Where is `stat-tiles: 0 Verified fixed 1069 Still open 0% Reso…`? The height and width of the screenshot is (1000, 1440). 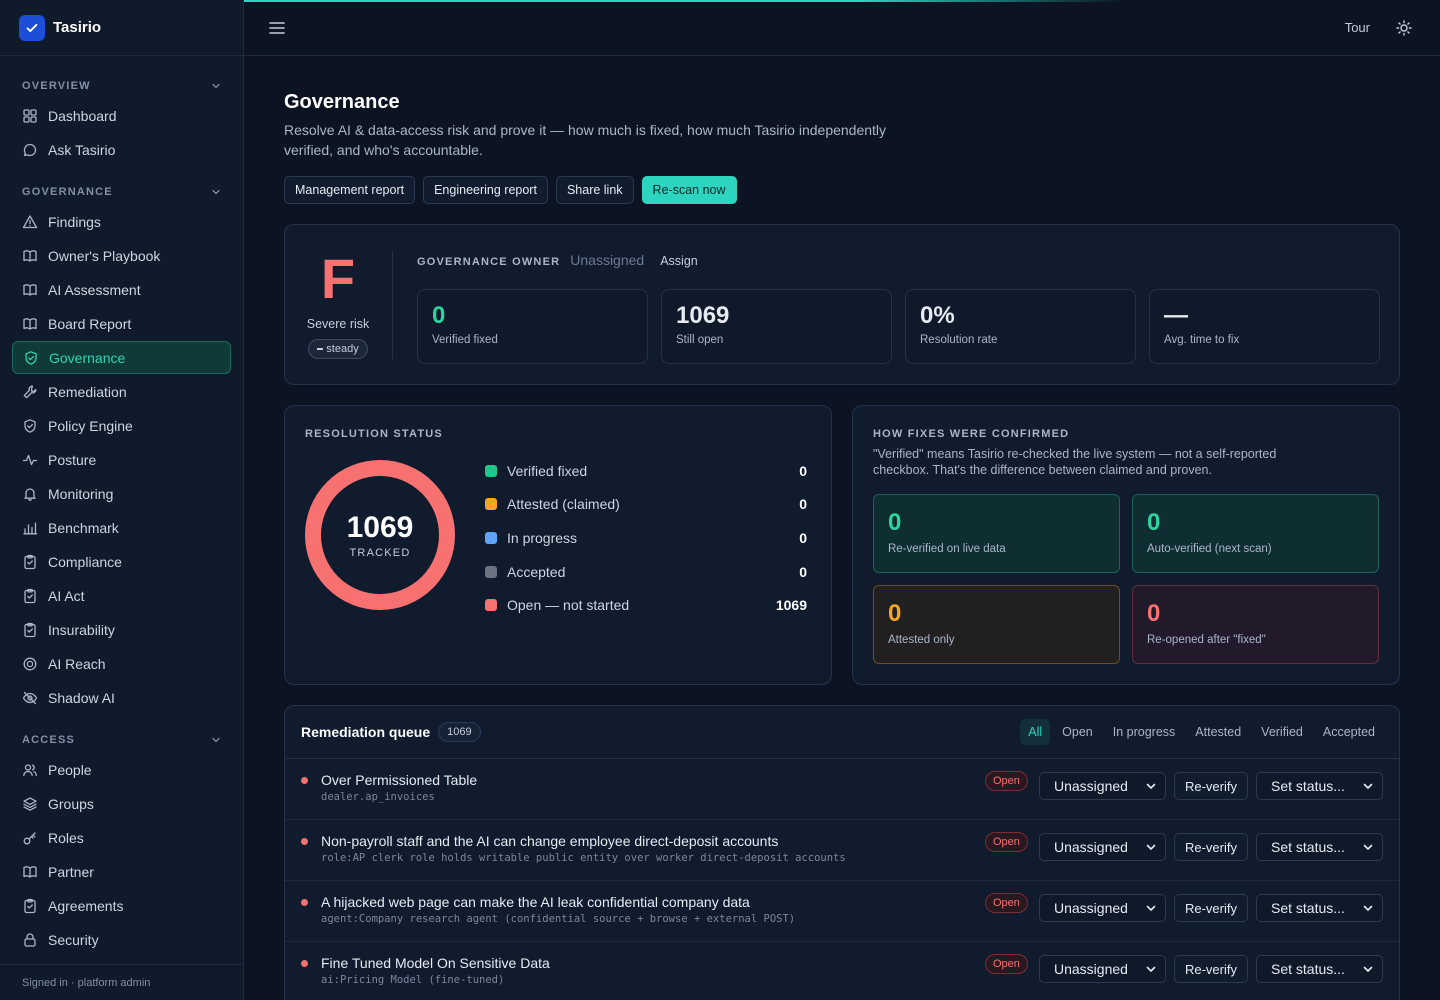 stat-tiles: 0 Verified fixed 1069 Still open 0% Reso… is located at coordinates (898, 326).